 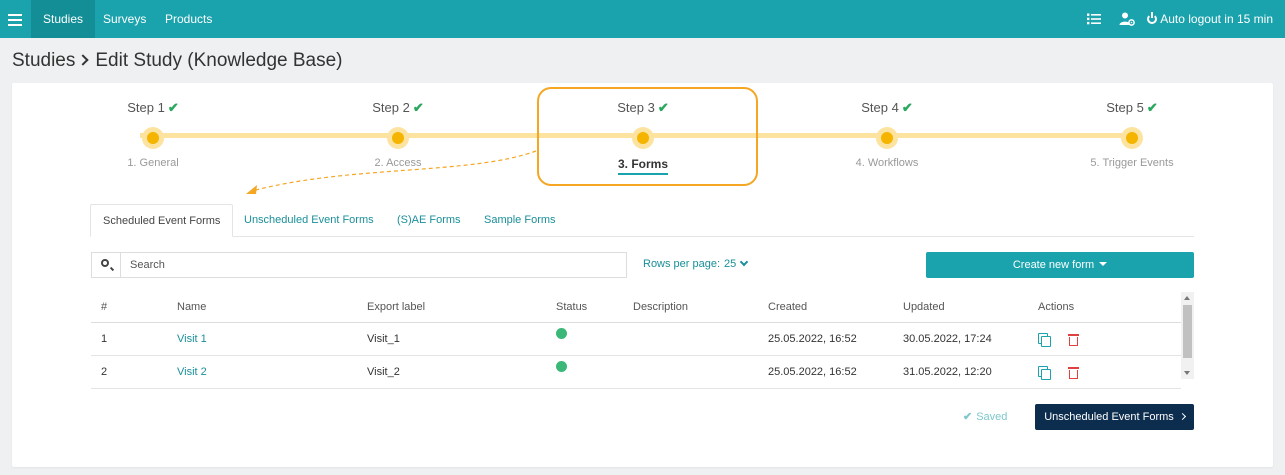 I want to click on header-name: Name, so click(x=192, y=307).